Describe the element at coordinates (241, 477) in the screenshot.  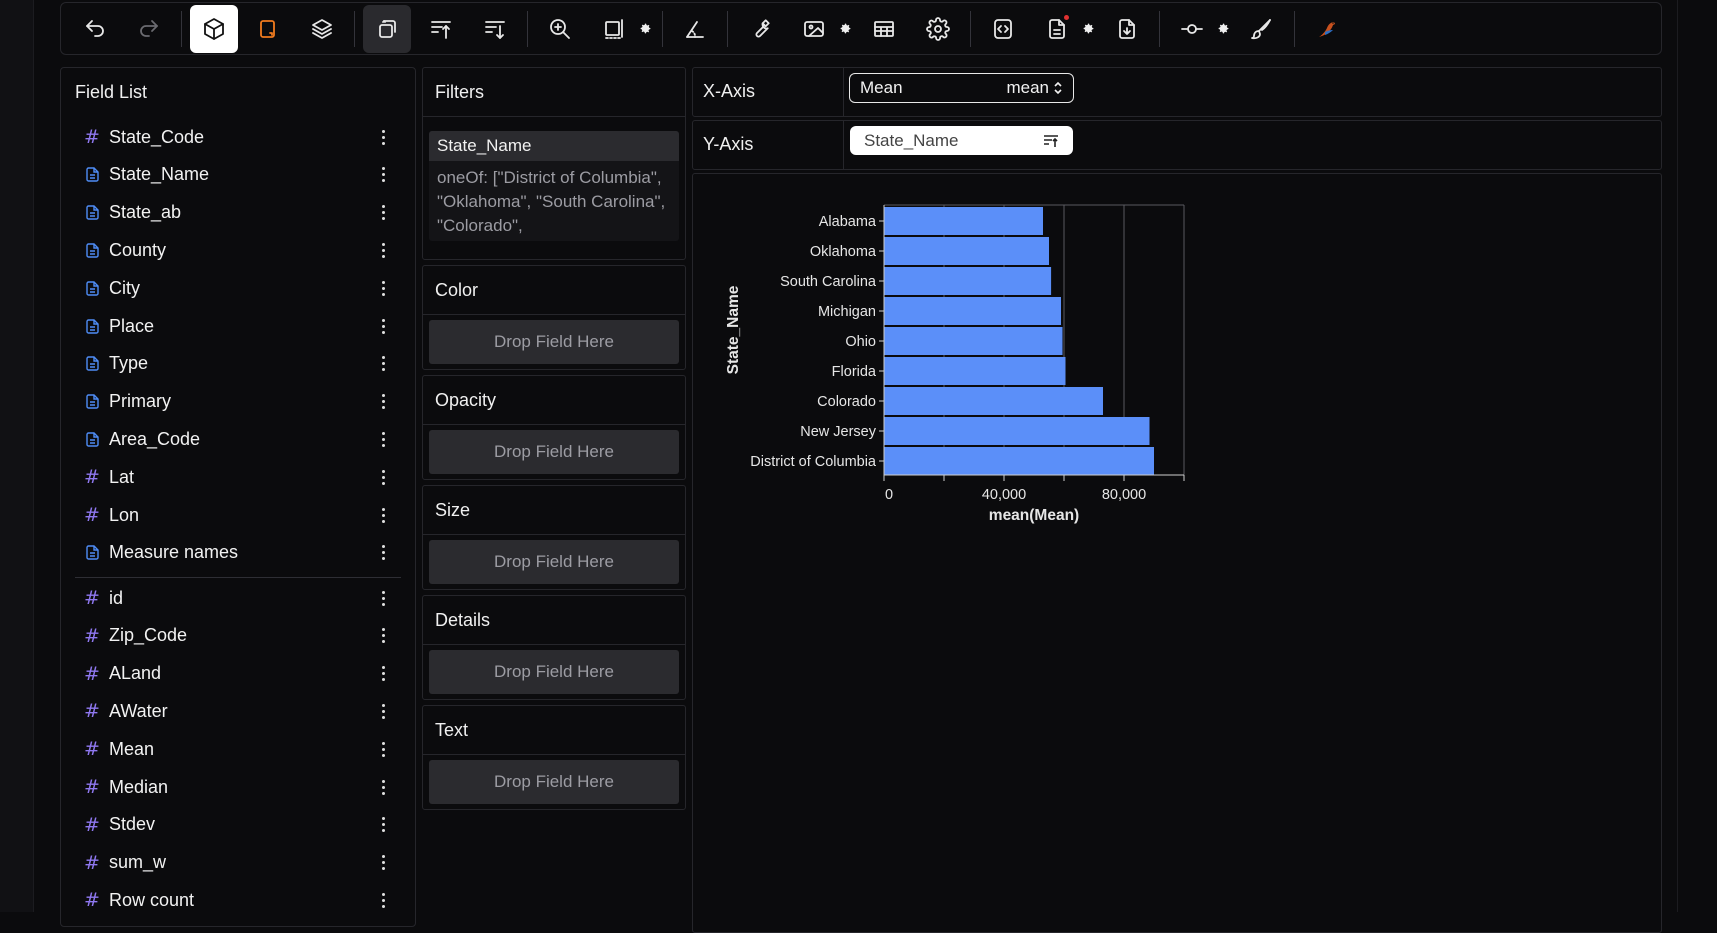
I see `field-item: # Lat` at that location.